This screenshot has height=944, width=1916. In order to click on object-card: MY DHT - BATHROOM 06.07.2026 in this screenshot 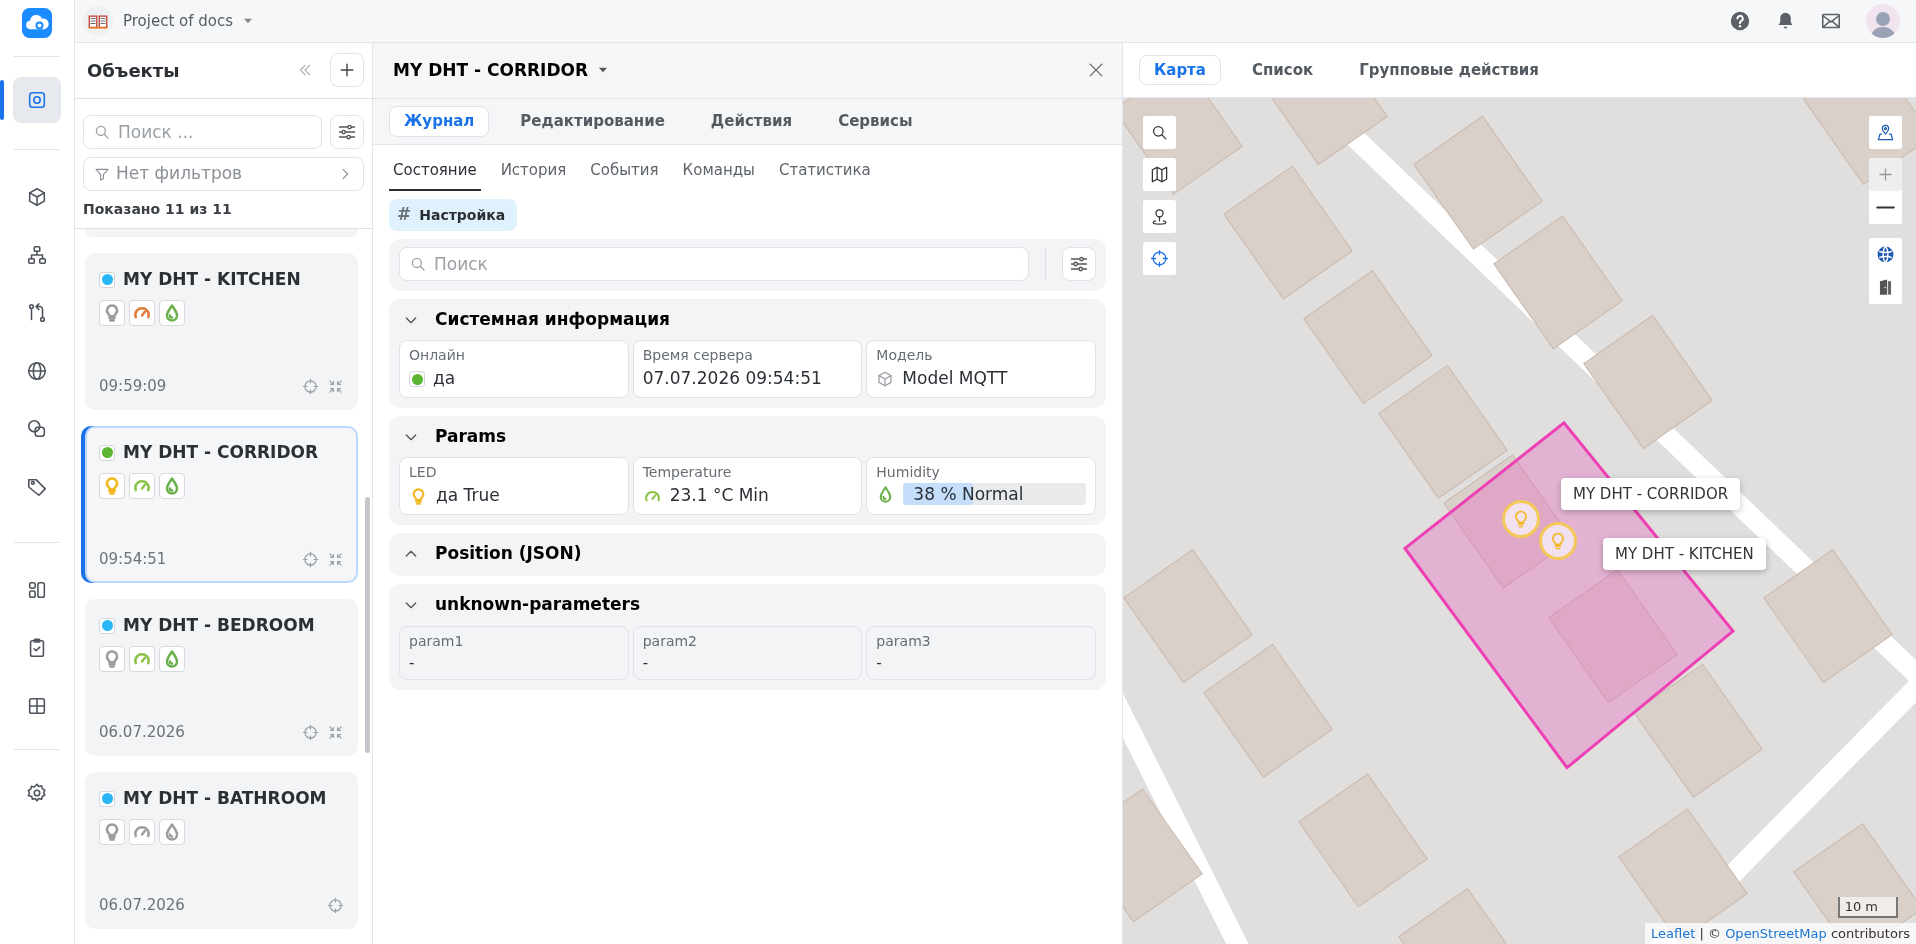, I will do `click(221, 850)`.